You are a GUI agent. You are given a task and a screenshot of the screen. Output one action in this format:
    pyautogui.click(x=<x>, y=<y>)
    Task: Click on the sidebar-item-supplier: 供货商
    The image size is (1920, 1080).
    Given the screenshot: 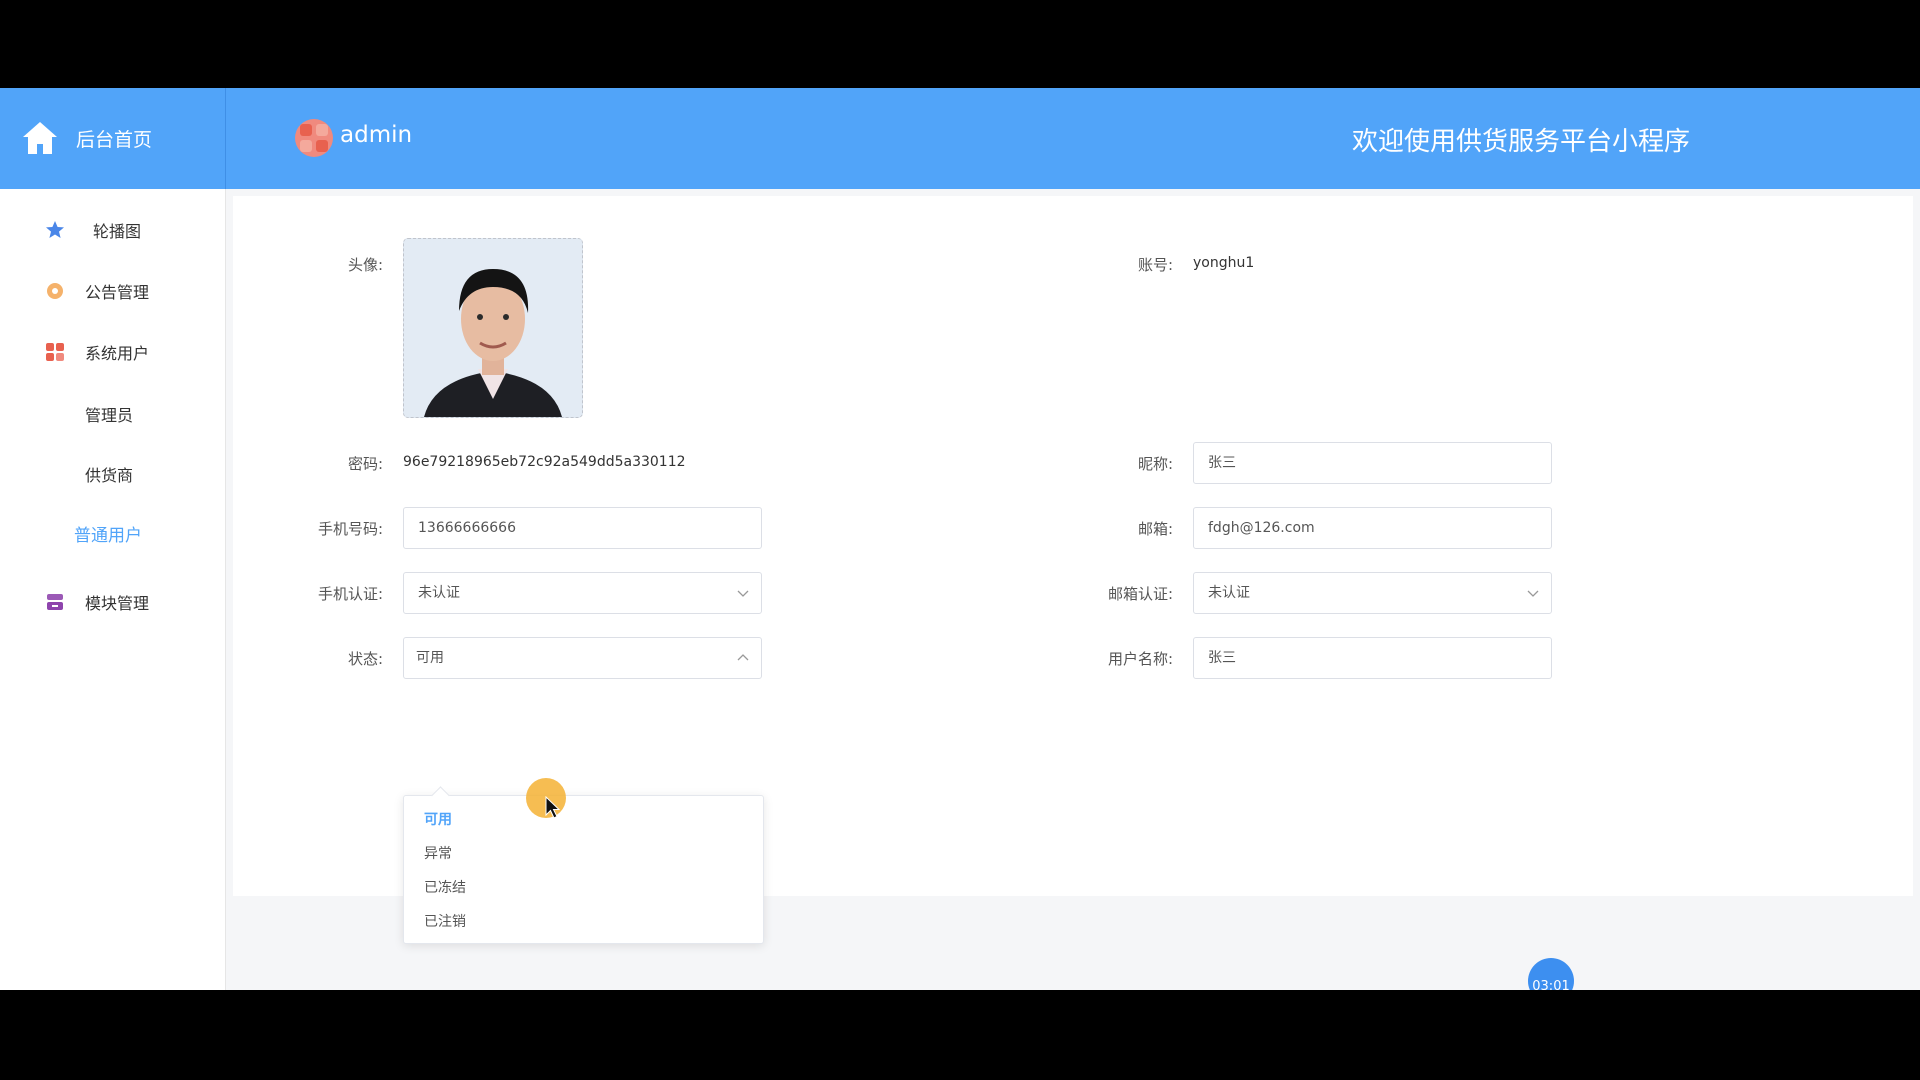 What is the action you would take?
    pyautogui.click(x=112, y=474)
    